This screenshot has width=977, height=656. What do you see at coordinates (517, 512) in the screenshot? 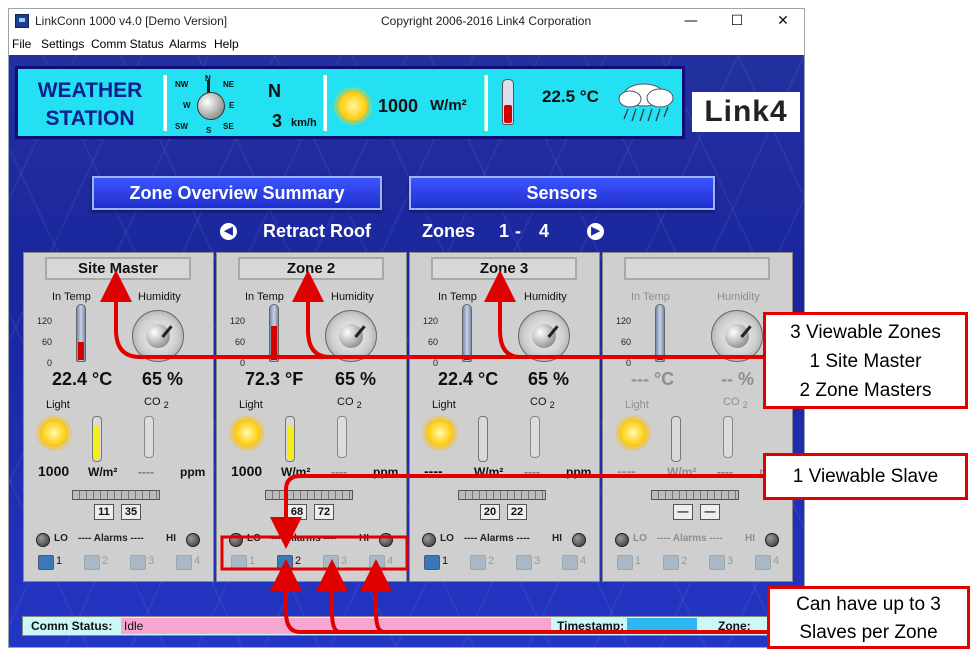
I see `slave-value-b: 22` at bounding box center [517, 512].